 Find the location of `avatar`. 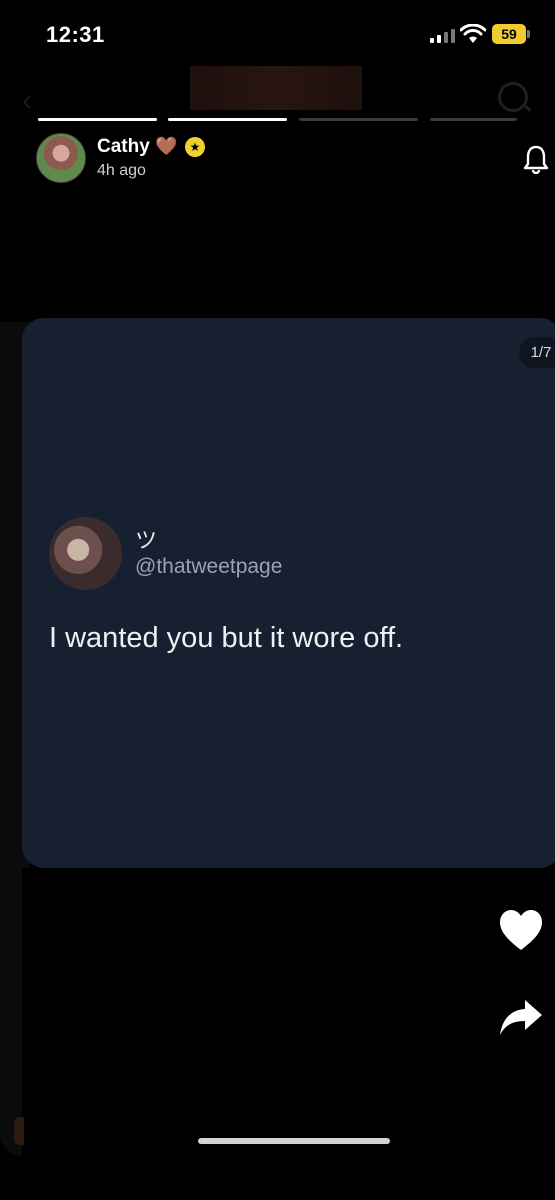

avatar is located at coordinates (61, 158).